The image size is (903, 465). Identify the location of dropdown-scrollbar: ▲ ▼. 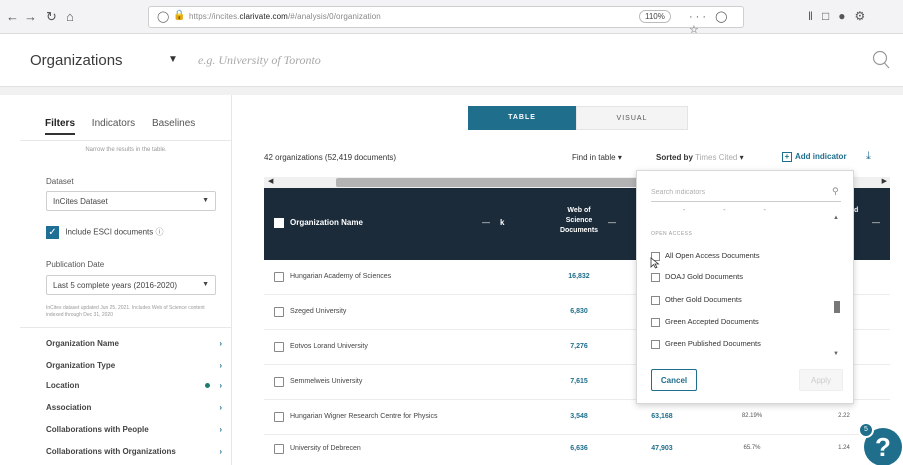
(837, 288).